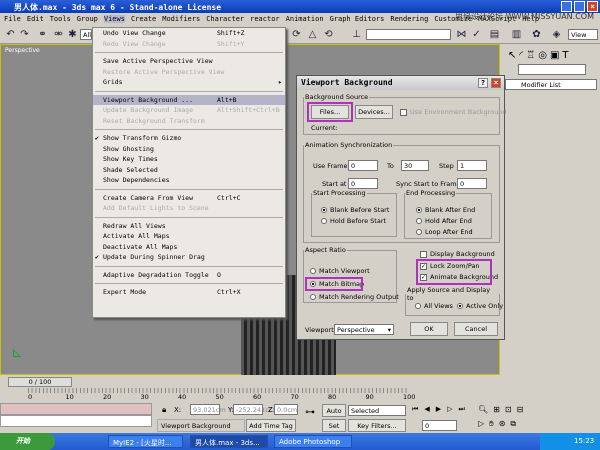 Image resolution: width=600 pixels, height=450 pixels. I want to click on angle-snap-icon: ⟳, so click(296, 34).